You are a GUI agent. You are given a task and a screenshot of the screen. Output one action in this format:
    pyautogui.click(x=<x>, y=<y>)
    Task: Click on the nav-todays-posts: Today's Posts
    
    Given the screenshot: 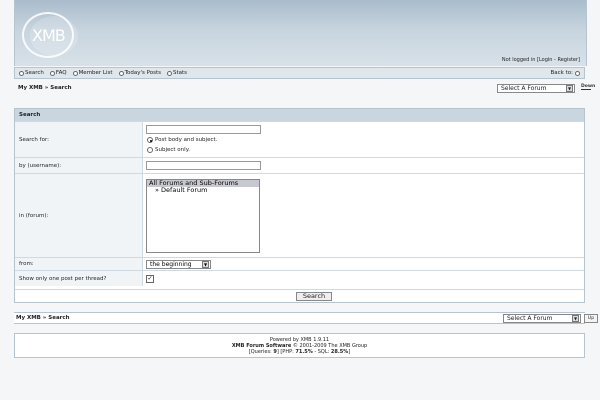 What is the action you would take?
    pyautogui.click(x=139, y=73)
    